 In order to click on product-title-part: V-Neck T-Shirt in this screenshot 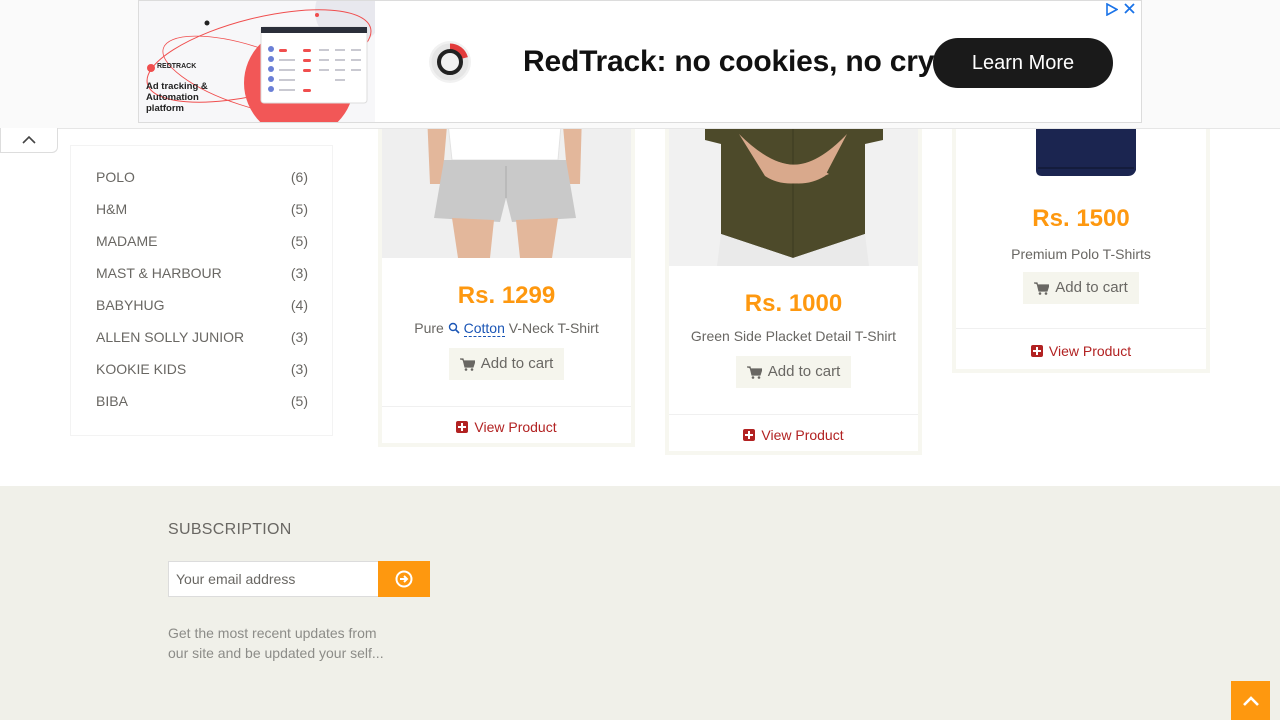, I will do `click(553, 328)`.